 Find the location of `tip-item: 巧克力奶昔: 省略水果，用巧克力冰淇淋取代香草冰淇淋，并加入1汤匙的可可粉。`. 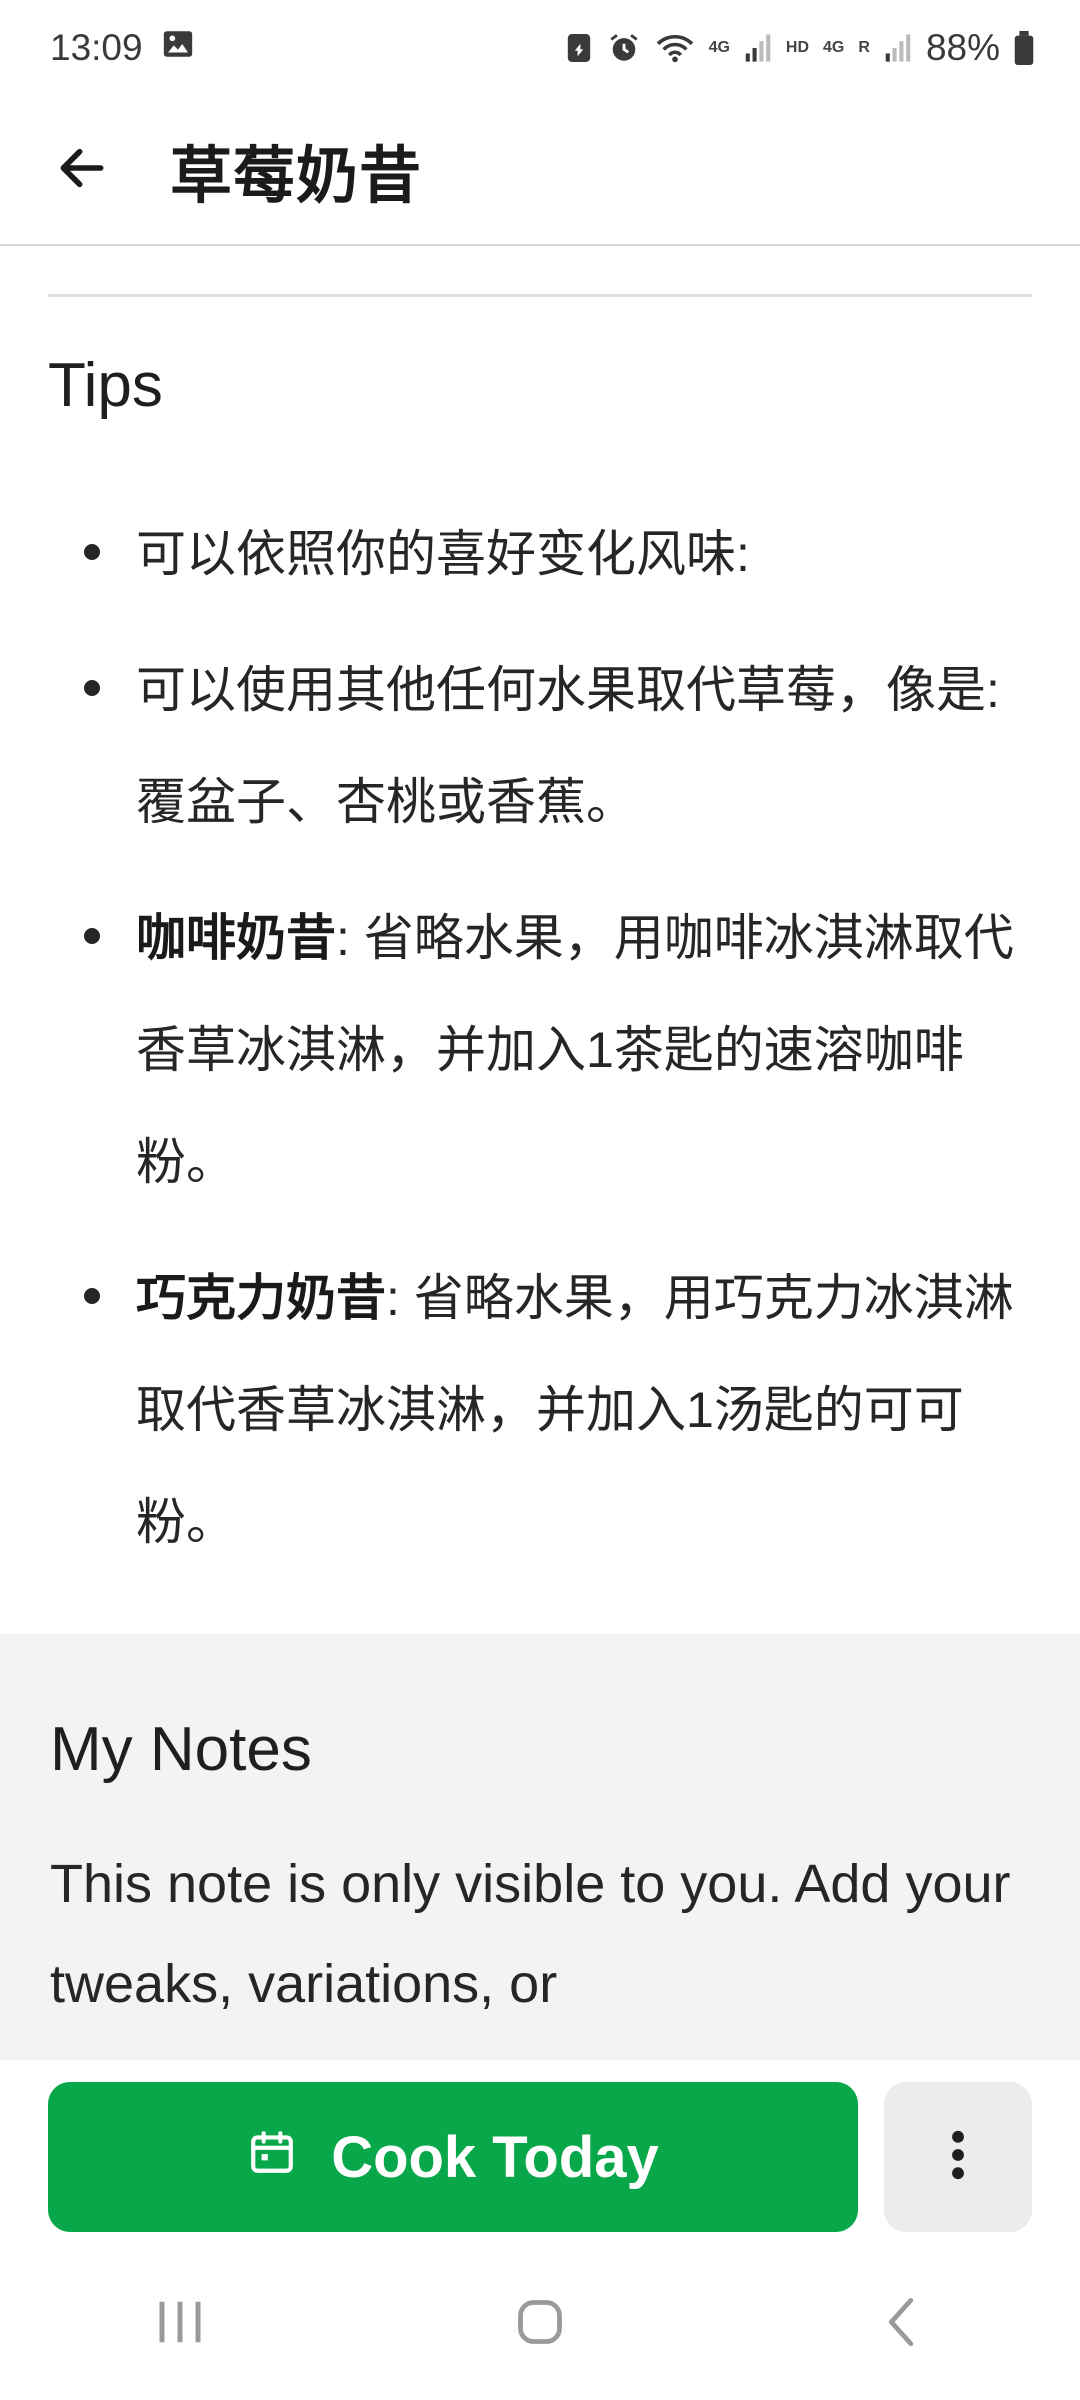

tip-item: 巧克力奶昔: 省略水果，用巧克力冰淇淋取代香草冰淇淋，并加入1汤匙的可可粉。 is located at coordinates (540, 1410).